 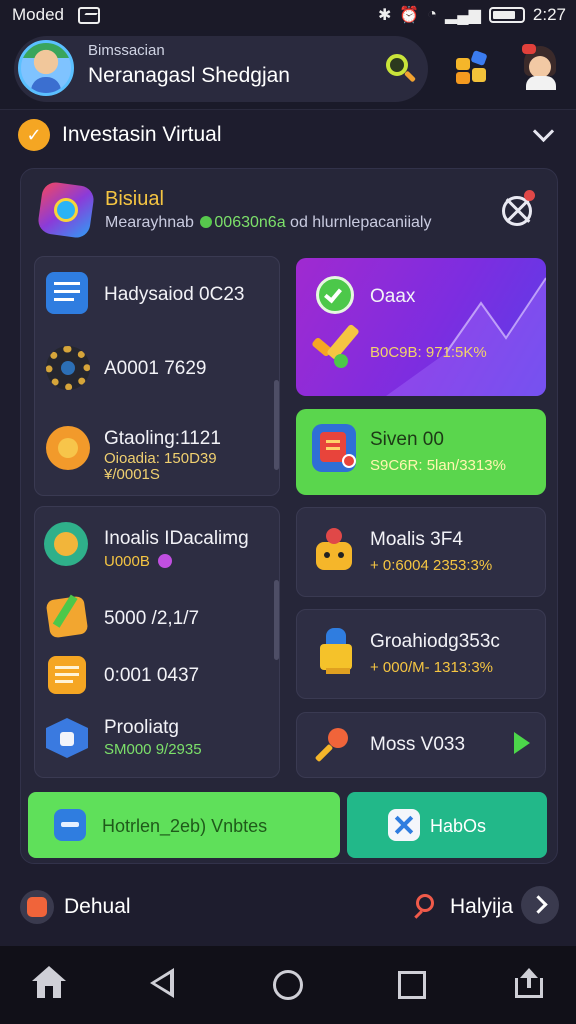 What do you see at coordinates (68, 368) in the screenshot?
I see `gear-icon` at bounding box center [68, 368].